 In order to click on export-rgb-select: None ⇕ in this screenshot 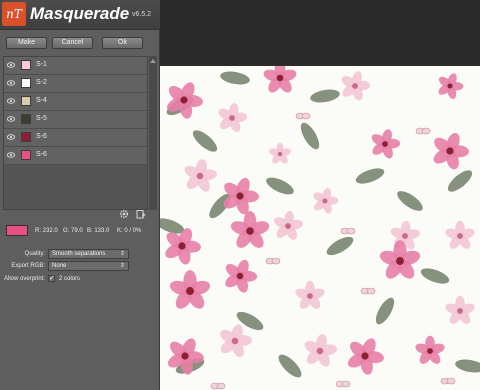, I will do `click(88, 266)`.